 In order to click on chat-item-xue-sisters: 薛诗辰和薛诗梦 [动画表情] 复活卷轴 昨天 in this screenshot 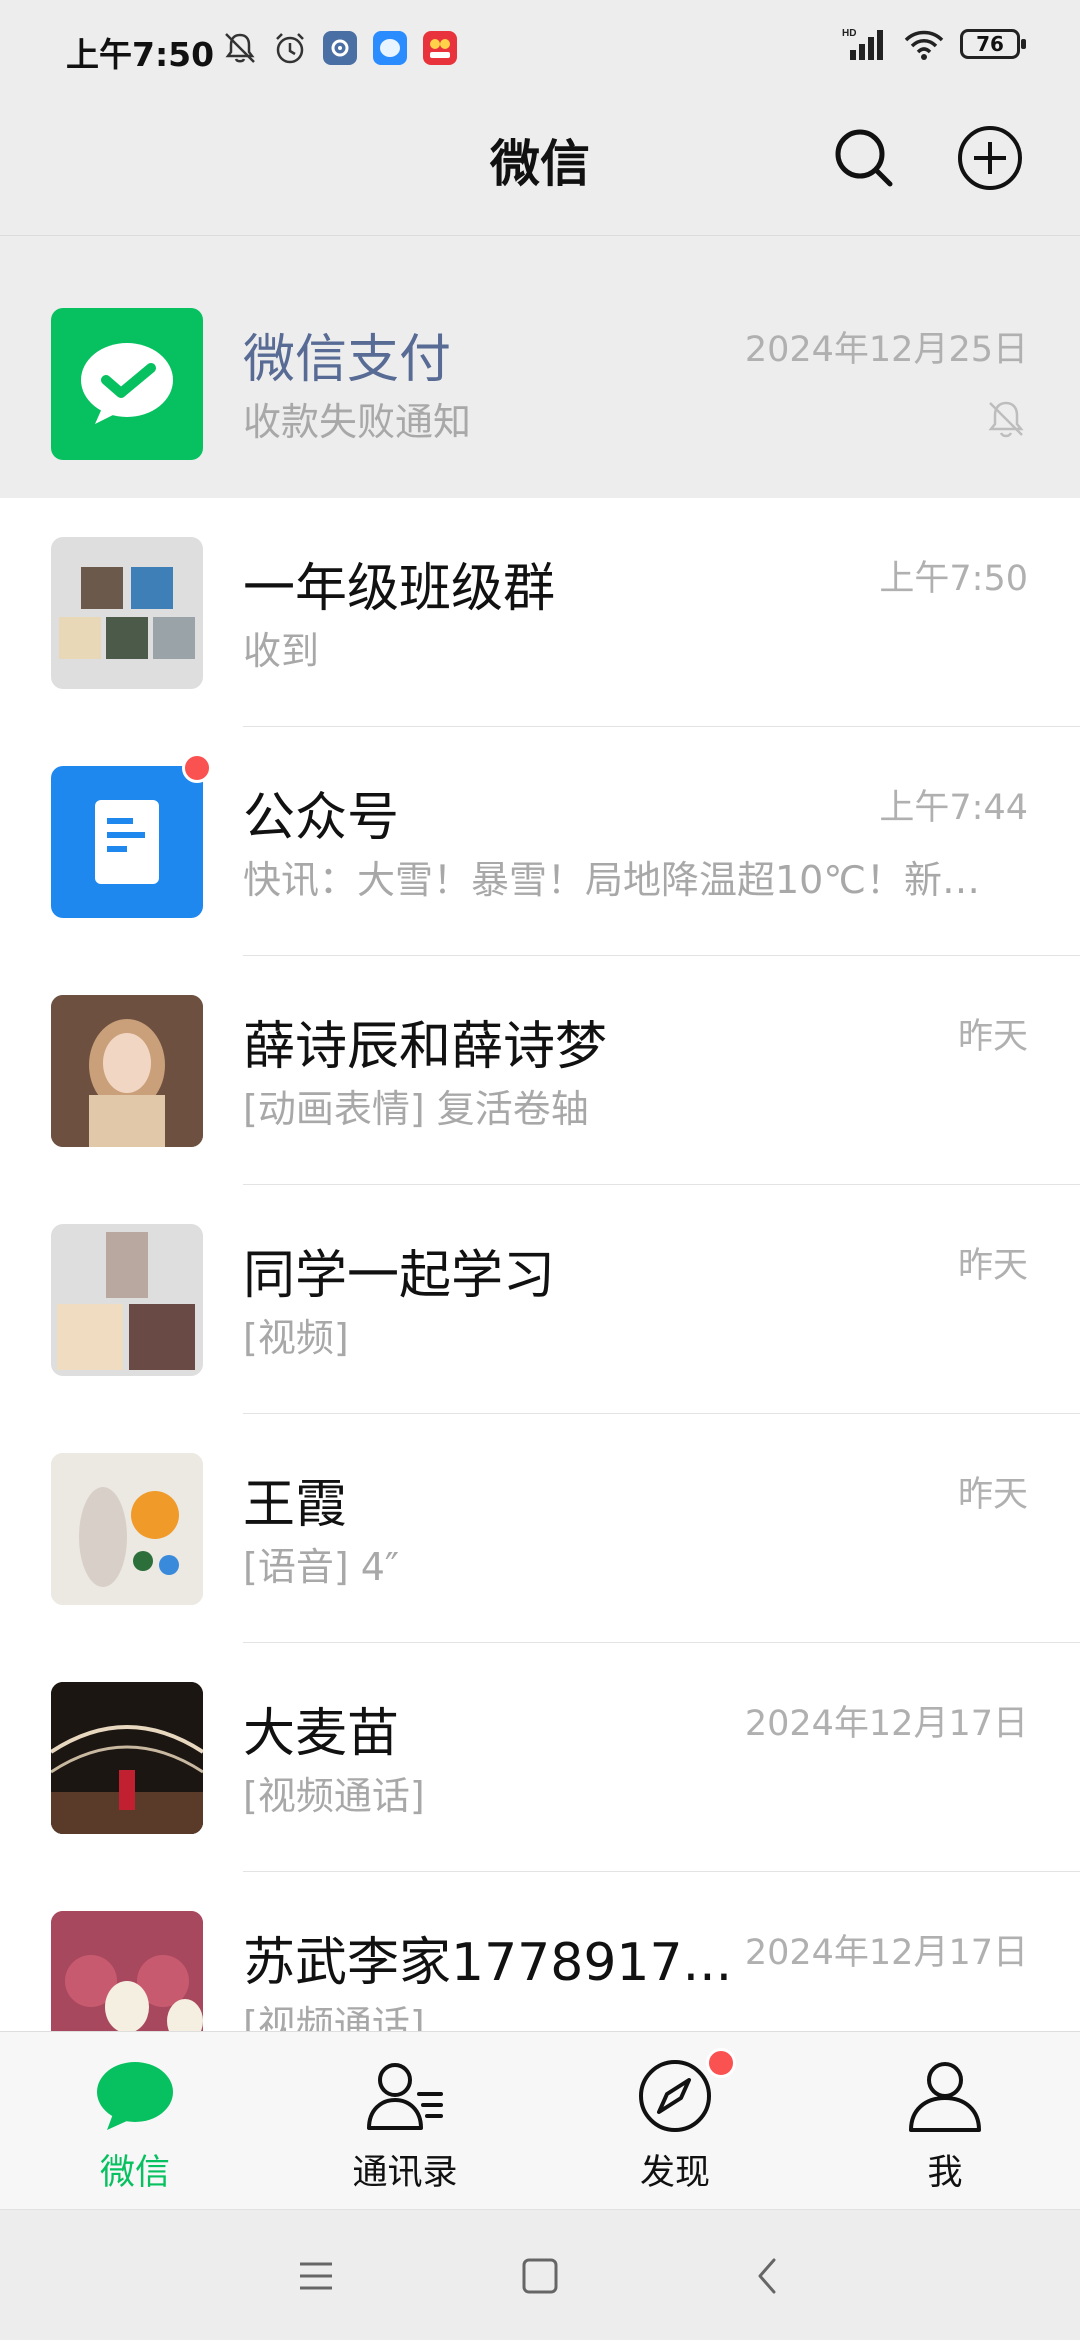, I will do `click(540, 1070)`.